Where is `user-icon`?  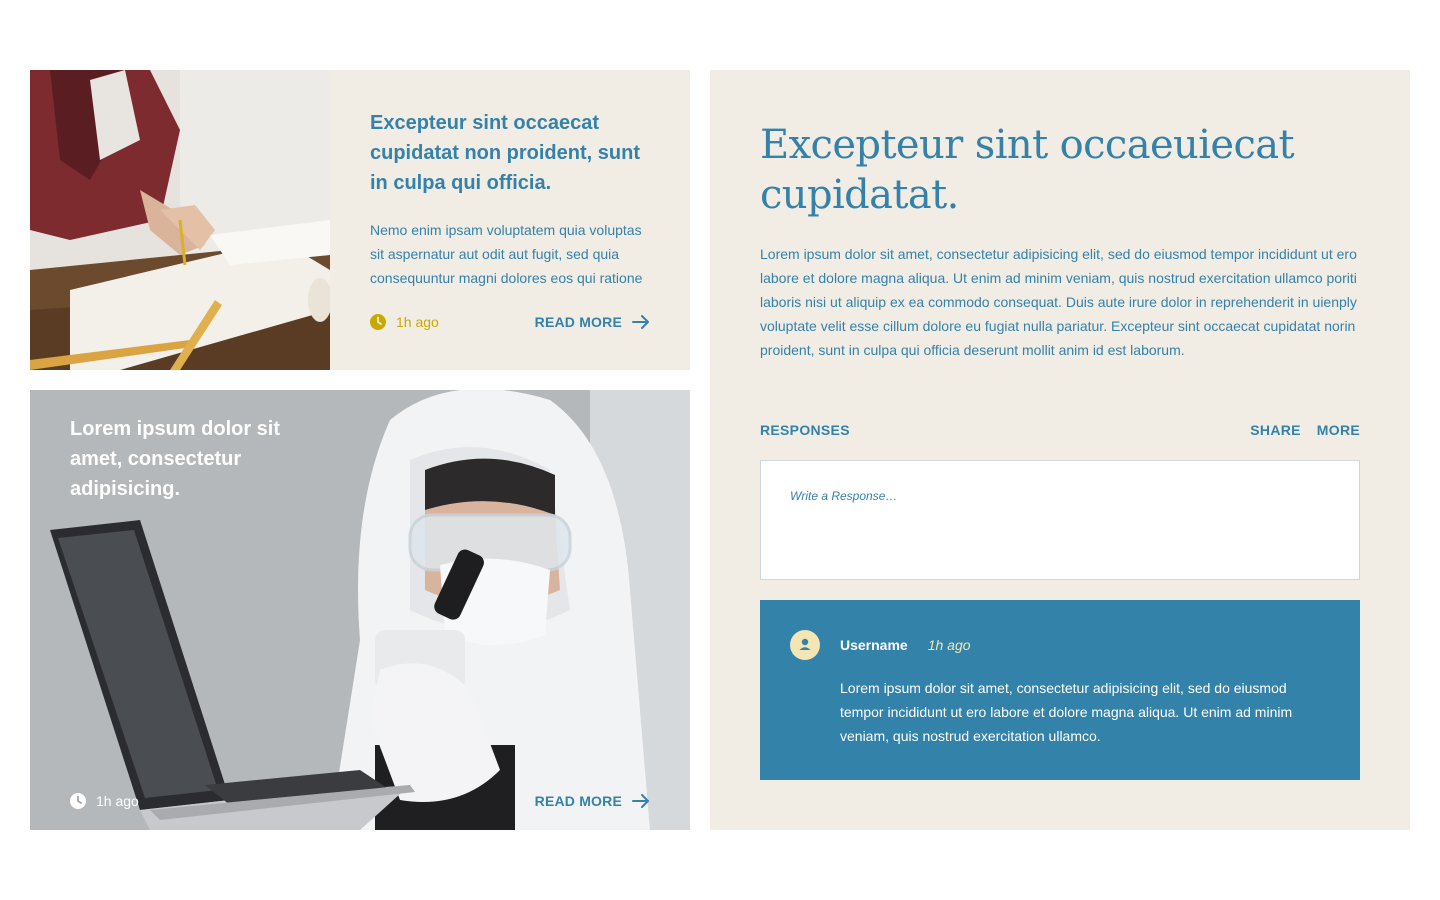
user-icon is located at coordinates (805, 644).